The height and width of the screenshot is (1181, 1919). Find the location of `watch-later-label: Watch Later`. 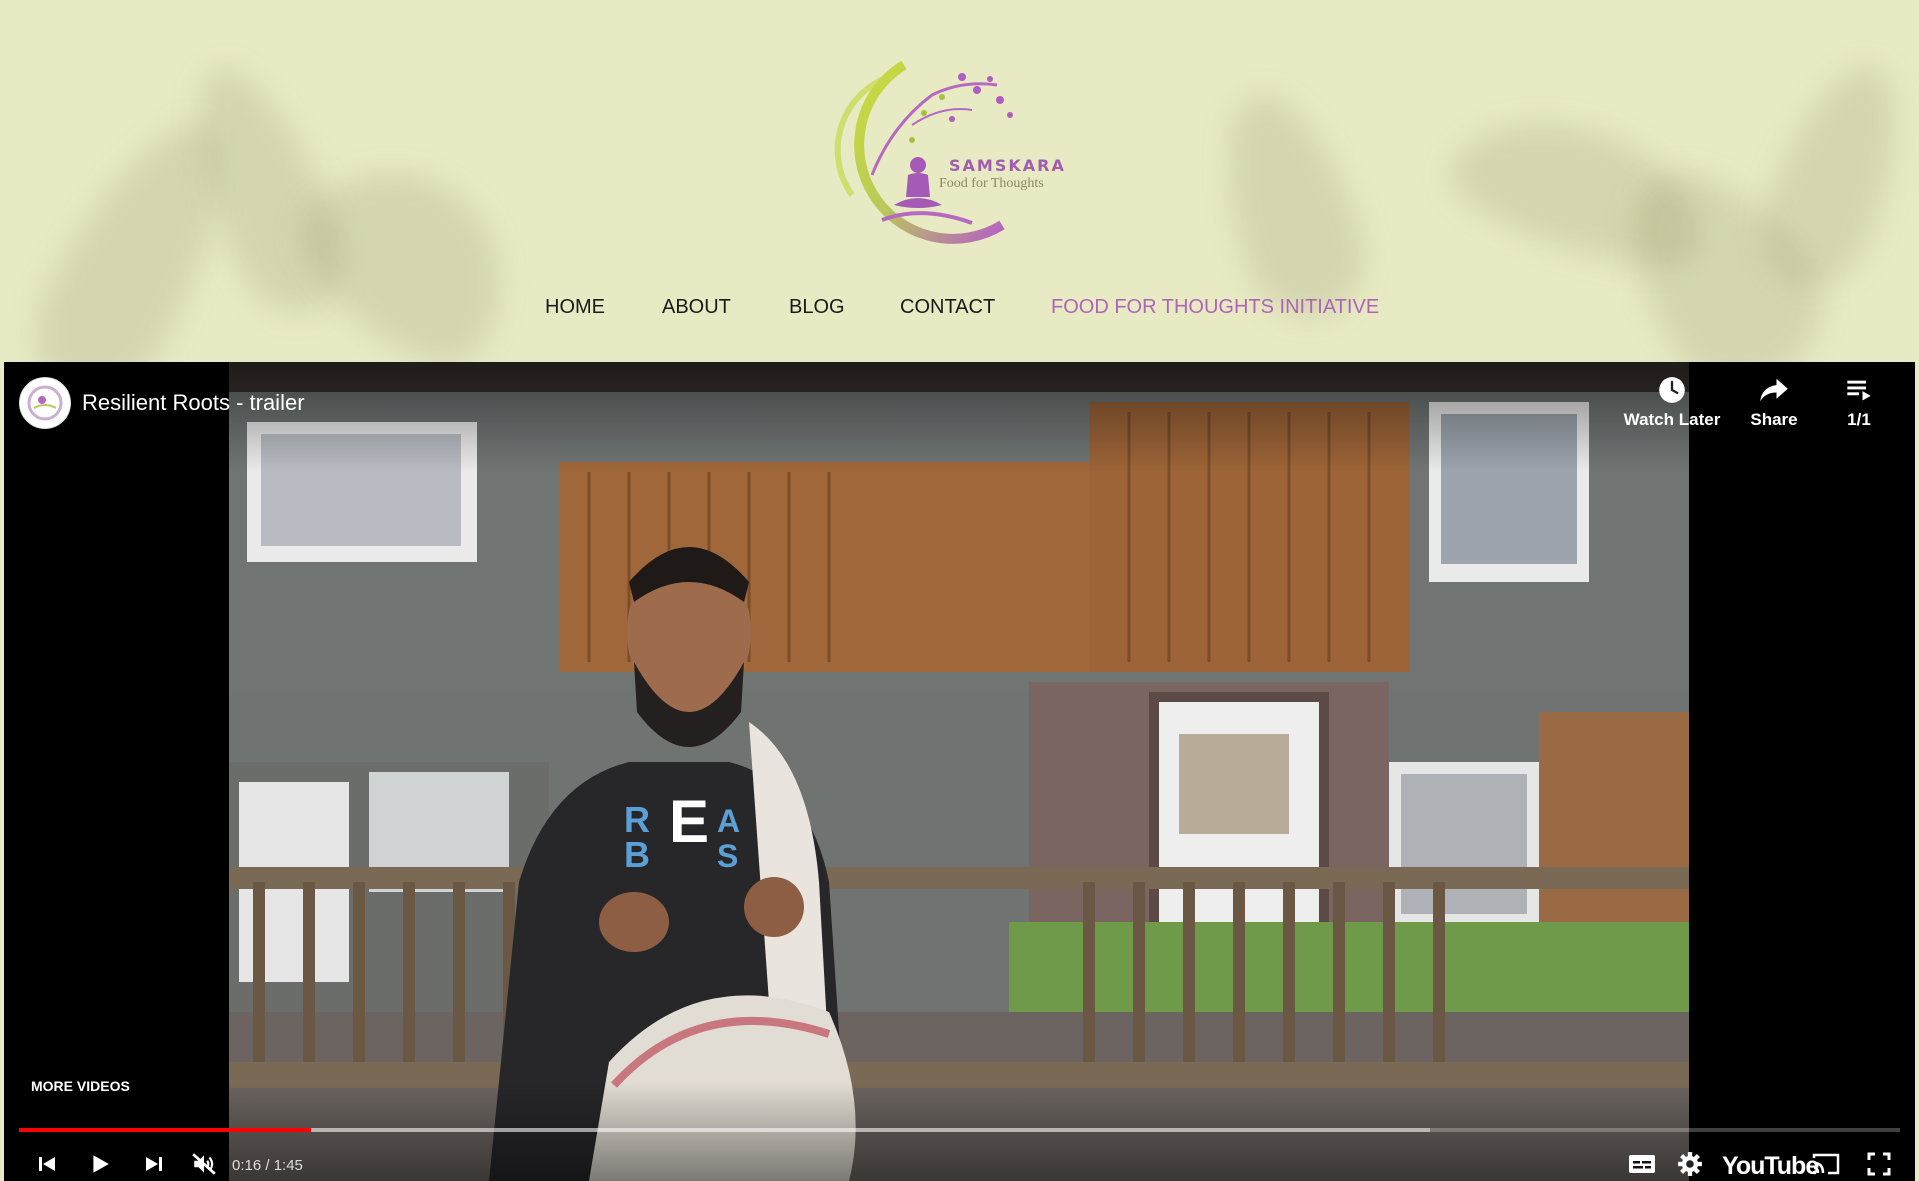

watch-later-label: Watch Later is located at coordinates (1672, 419).